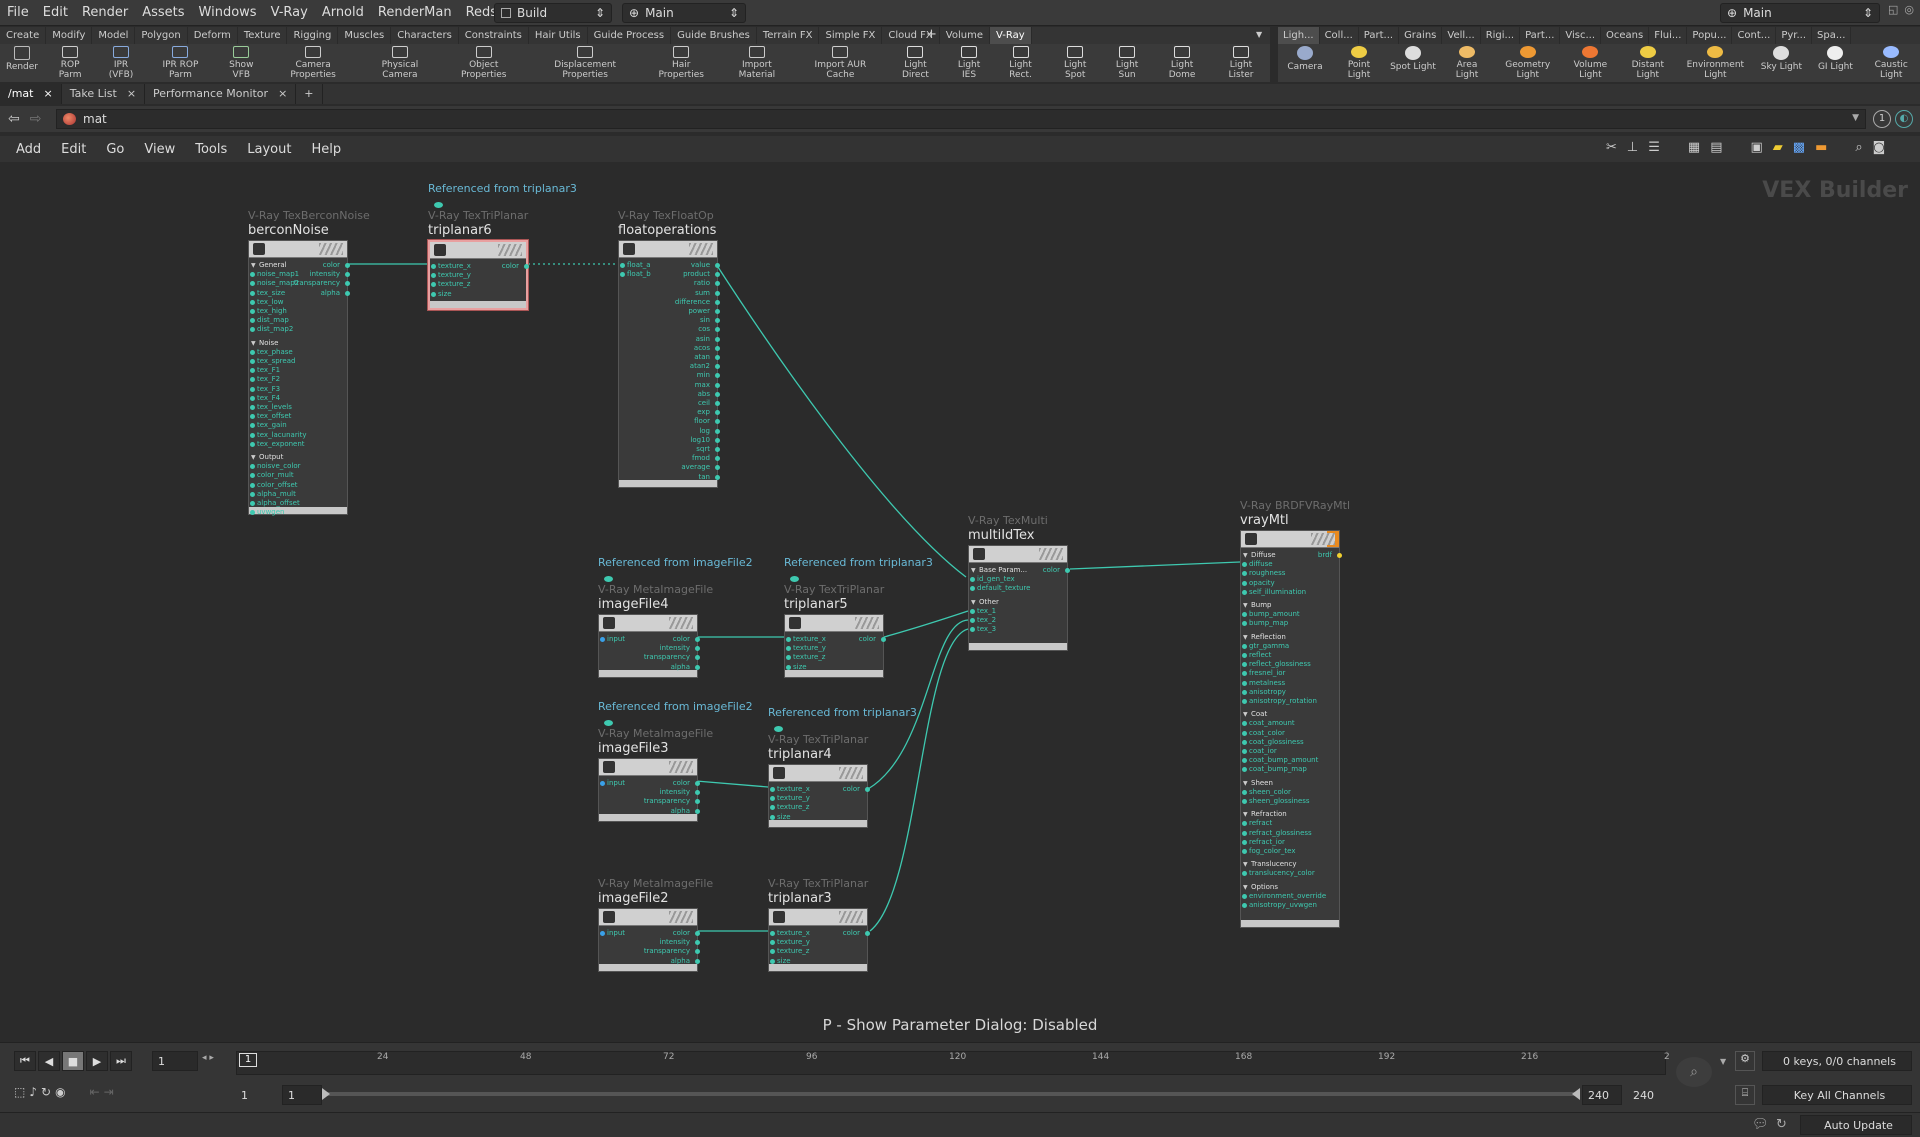  What do you see at coordinates (684, 13) in the screenshot?
I see `context-dropdown: ⊕ Main ⇕` at bounding box center [684, 13].